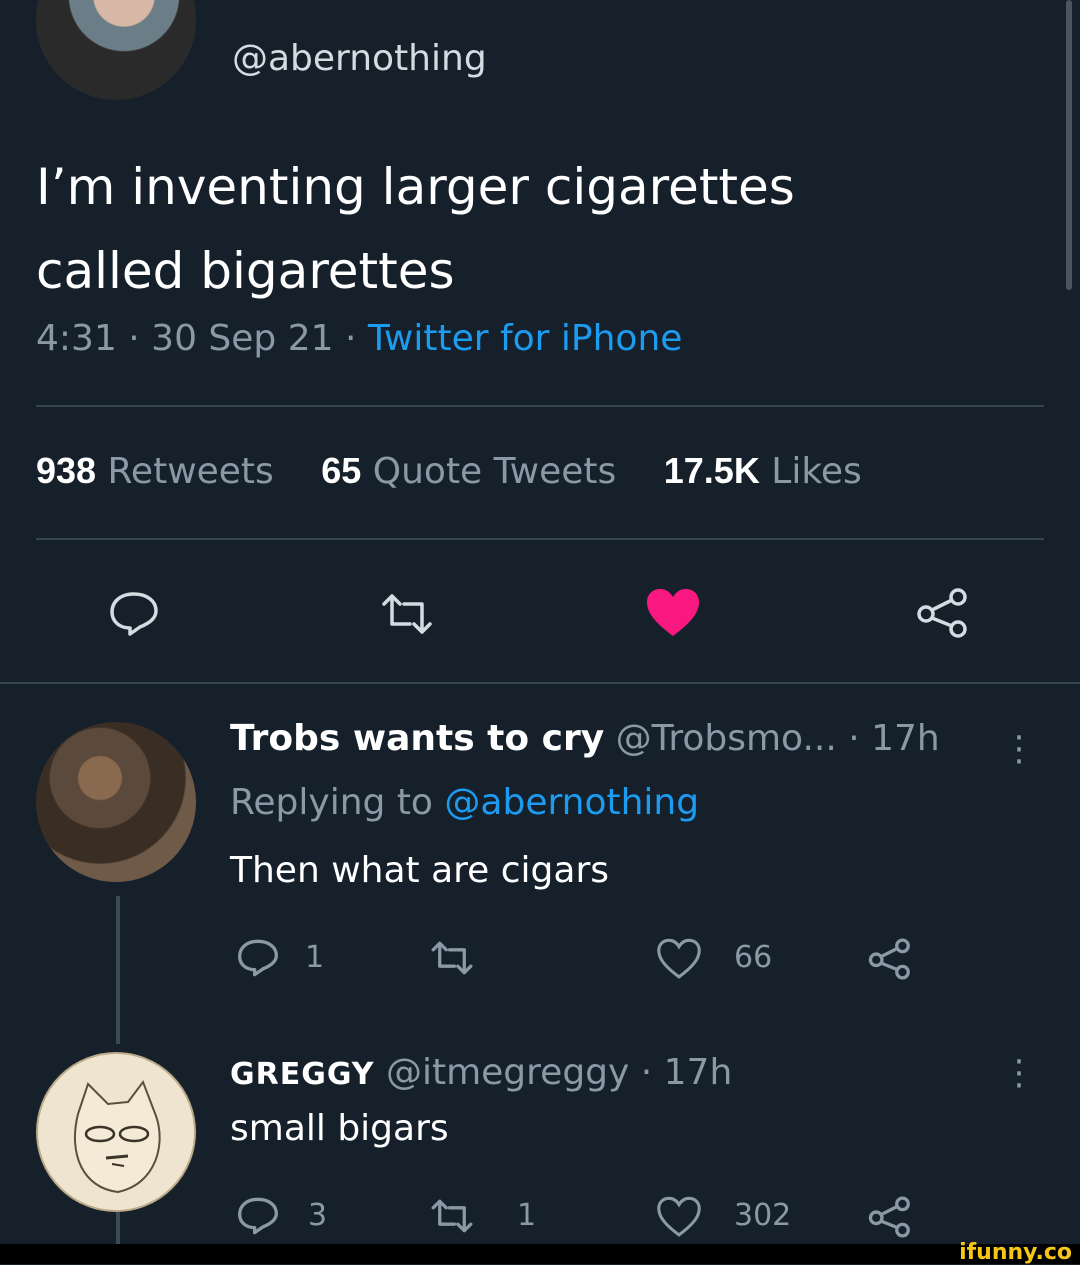 Image resolution: width=1080 pixels, height=1265 pixels. Describe the element at coordinates (190, 471) in the screenshot. I see `retweets-label: Retweets` at that location.